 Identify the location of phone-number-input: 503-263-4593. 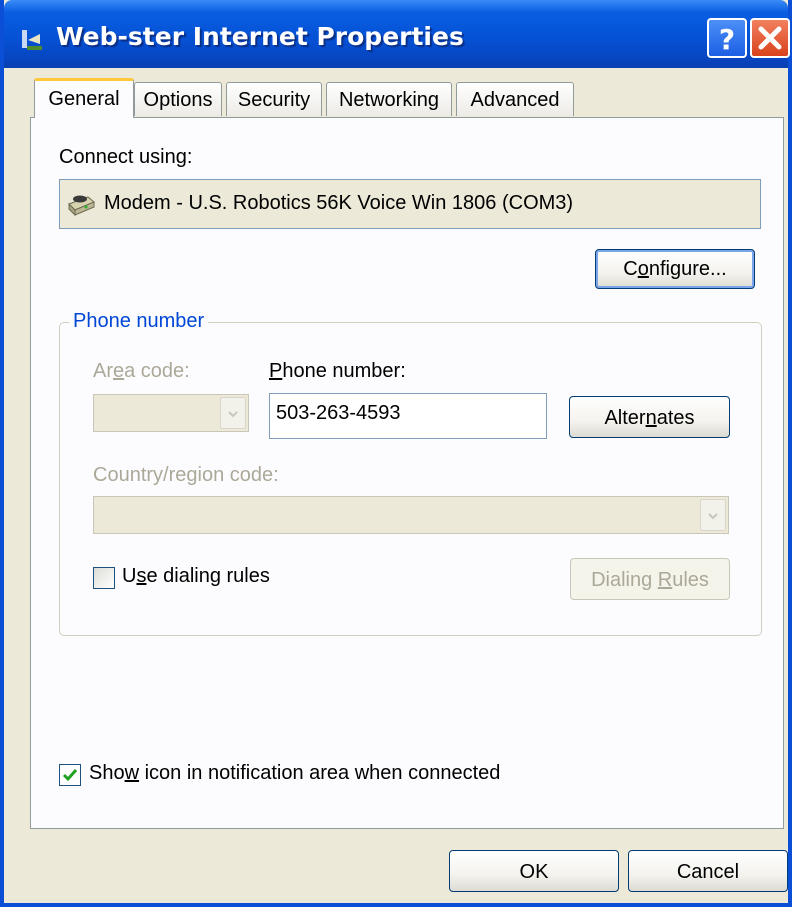
(408, 416).